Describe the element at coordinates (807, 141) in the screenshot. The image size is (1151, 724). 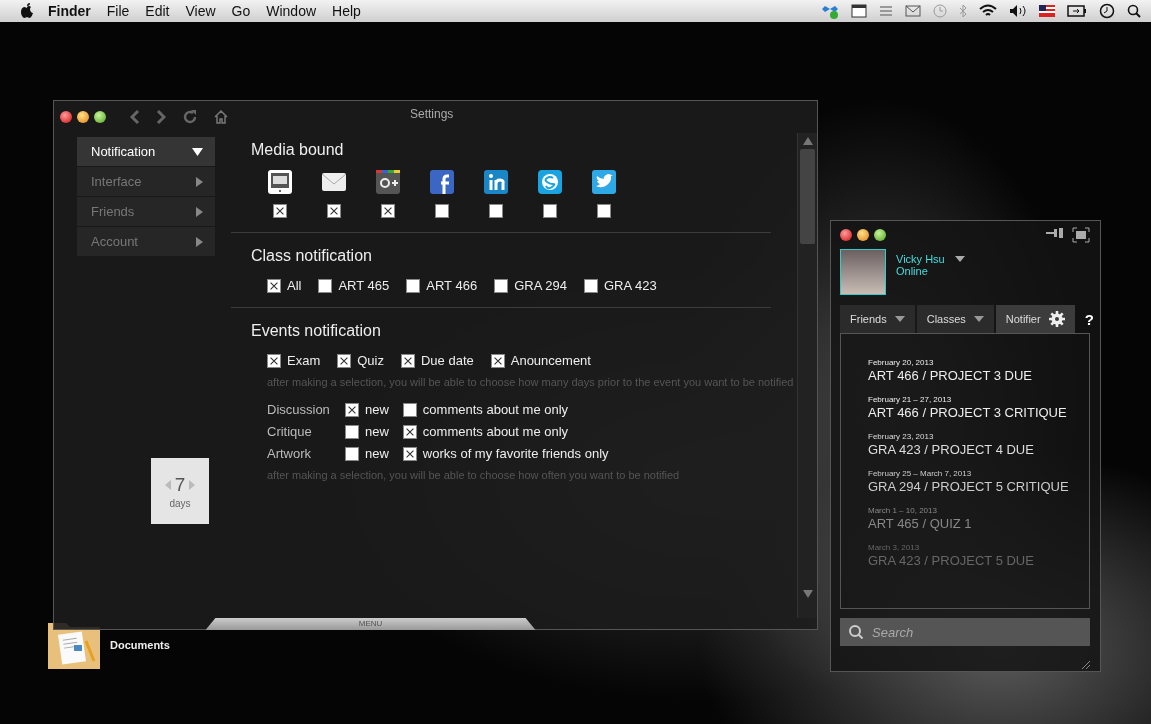
I see `scroll-up-arrow-icon` at that location.